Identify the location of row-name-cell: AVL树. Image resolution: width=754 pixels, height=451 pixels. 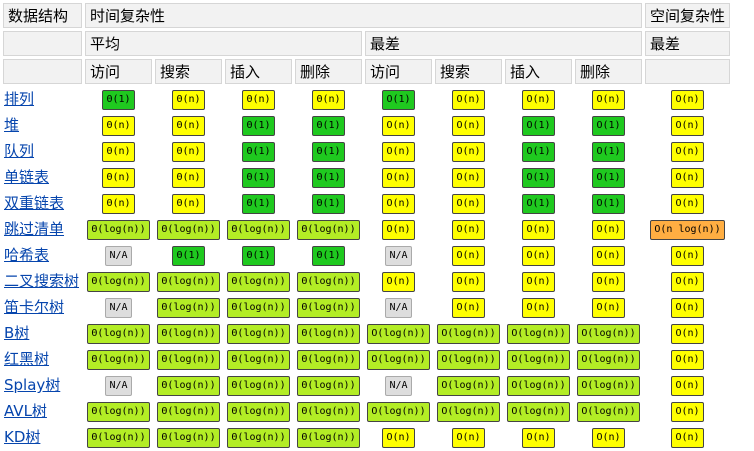
(42, 410).